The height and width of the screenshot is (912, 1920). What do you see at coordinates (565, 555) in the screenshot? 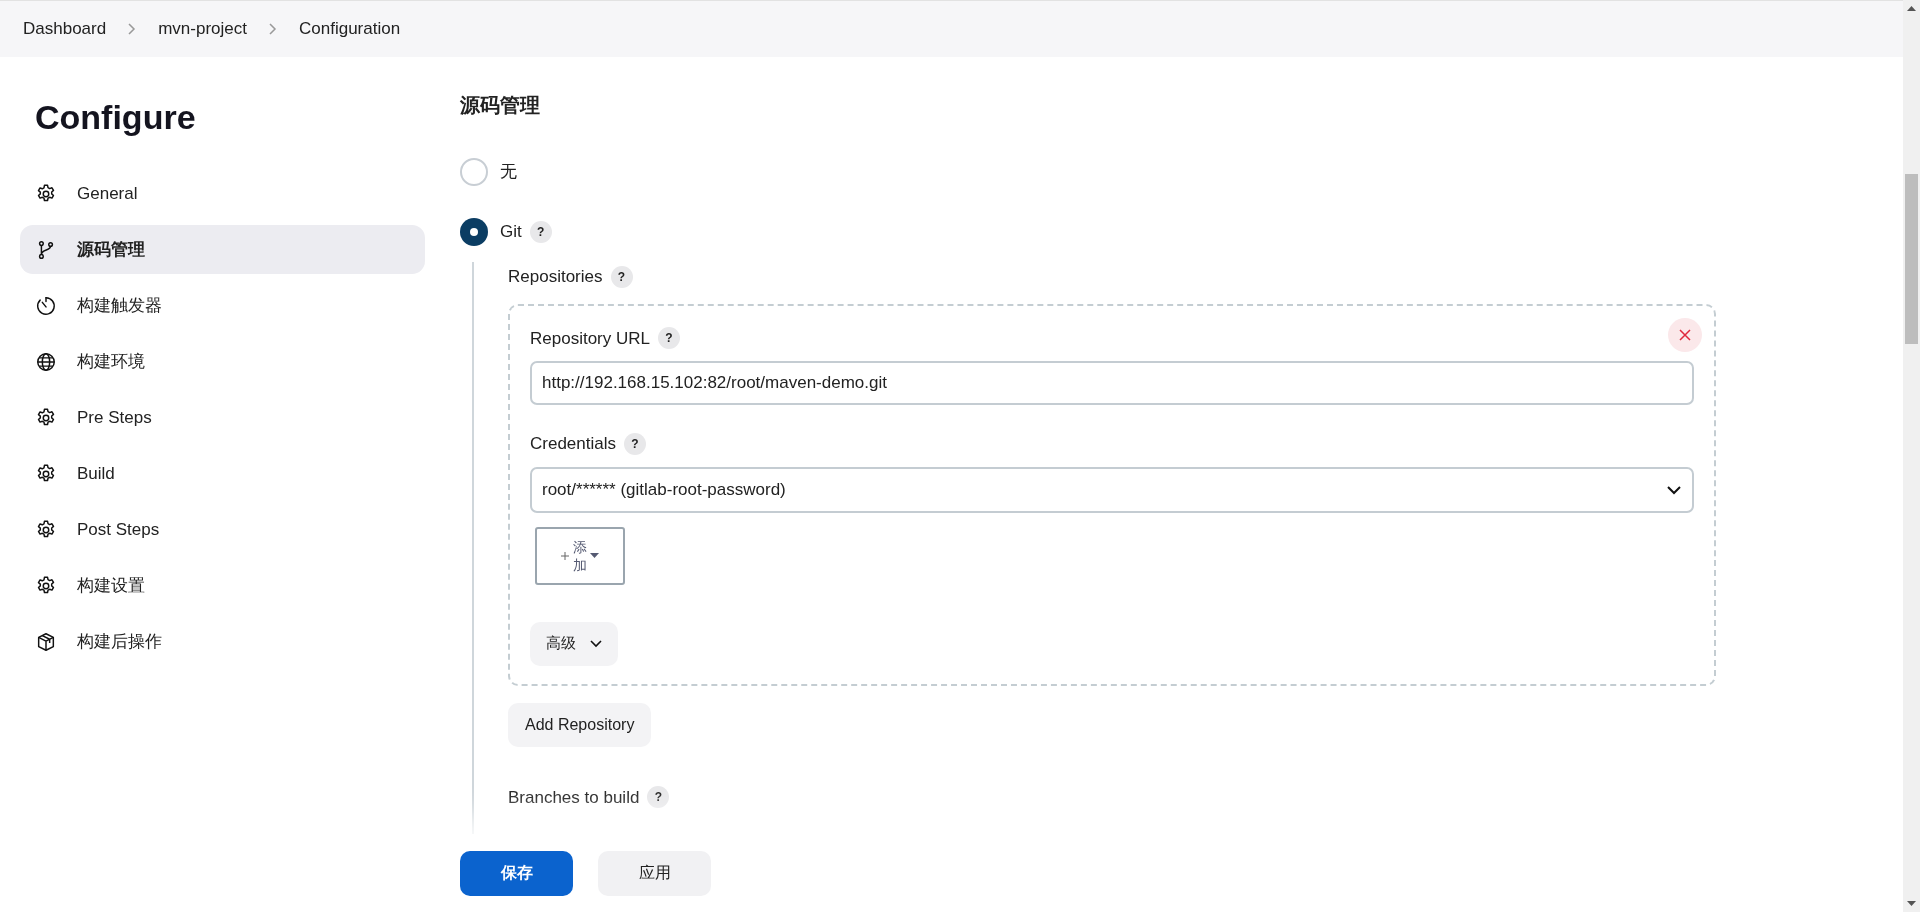
I see `plus-icon` at bounding box center [565, 555].